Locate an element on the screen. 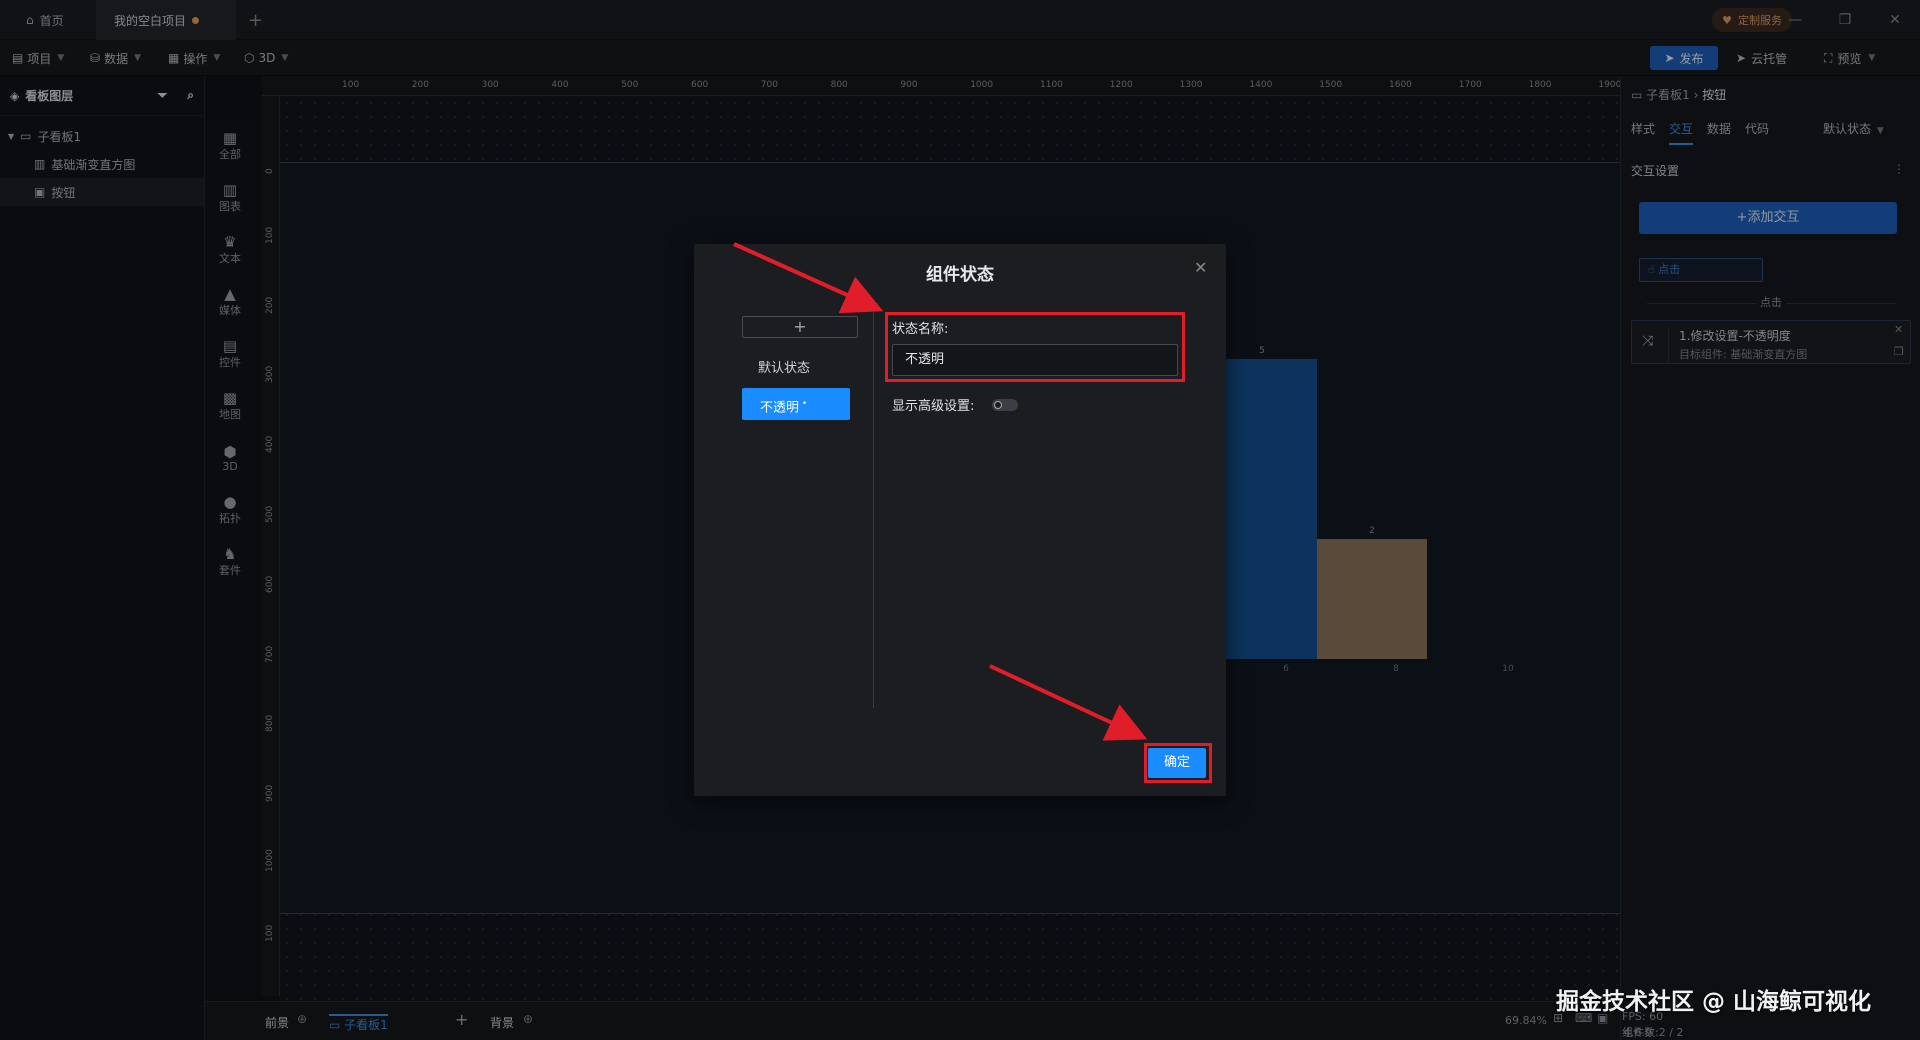 Image resolution: width=1920 pixels, height=1040 pixels. dialog-title: 组件状态 is located at coordinates (960, 275).